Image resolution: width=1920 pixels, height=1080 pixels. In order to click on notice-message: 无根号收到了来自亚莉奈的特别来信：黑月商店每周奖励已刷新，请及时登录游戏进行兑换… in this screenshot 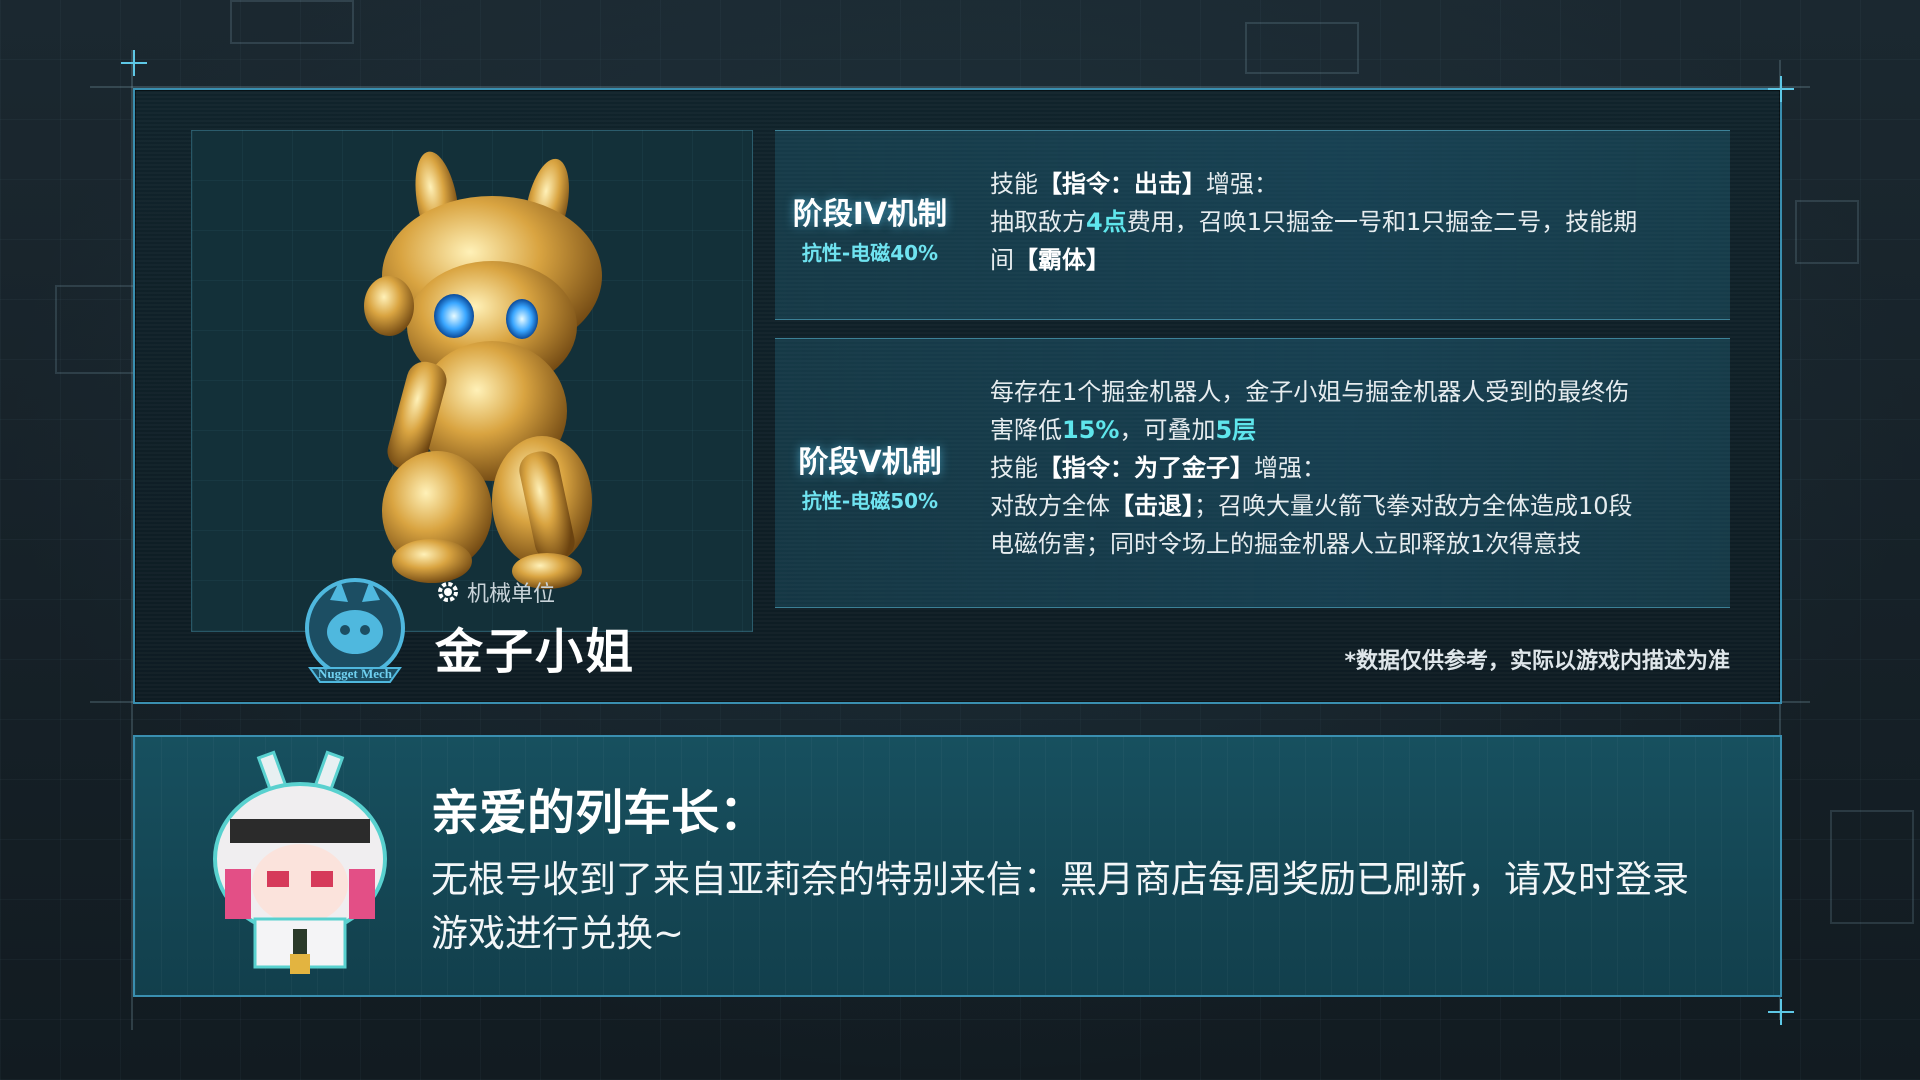, I will do `click(1060, 906)`.